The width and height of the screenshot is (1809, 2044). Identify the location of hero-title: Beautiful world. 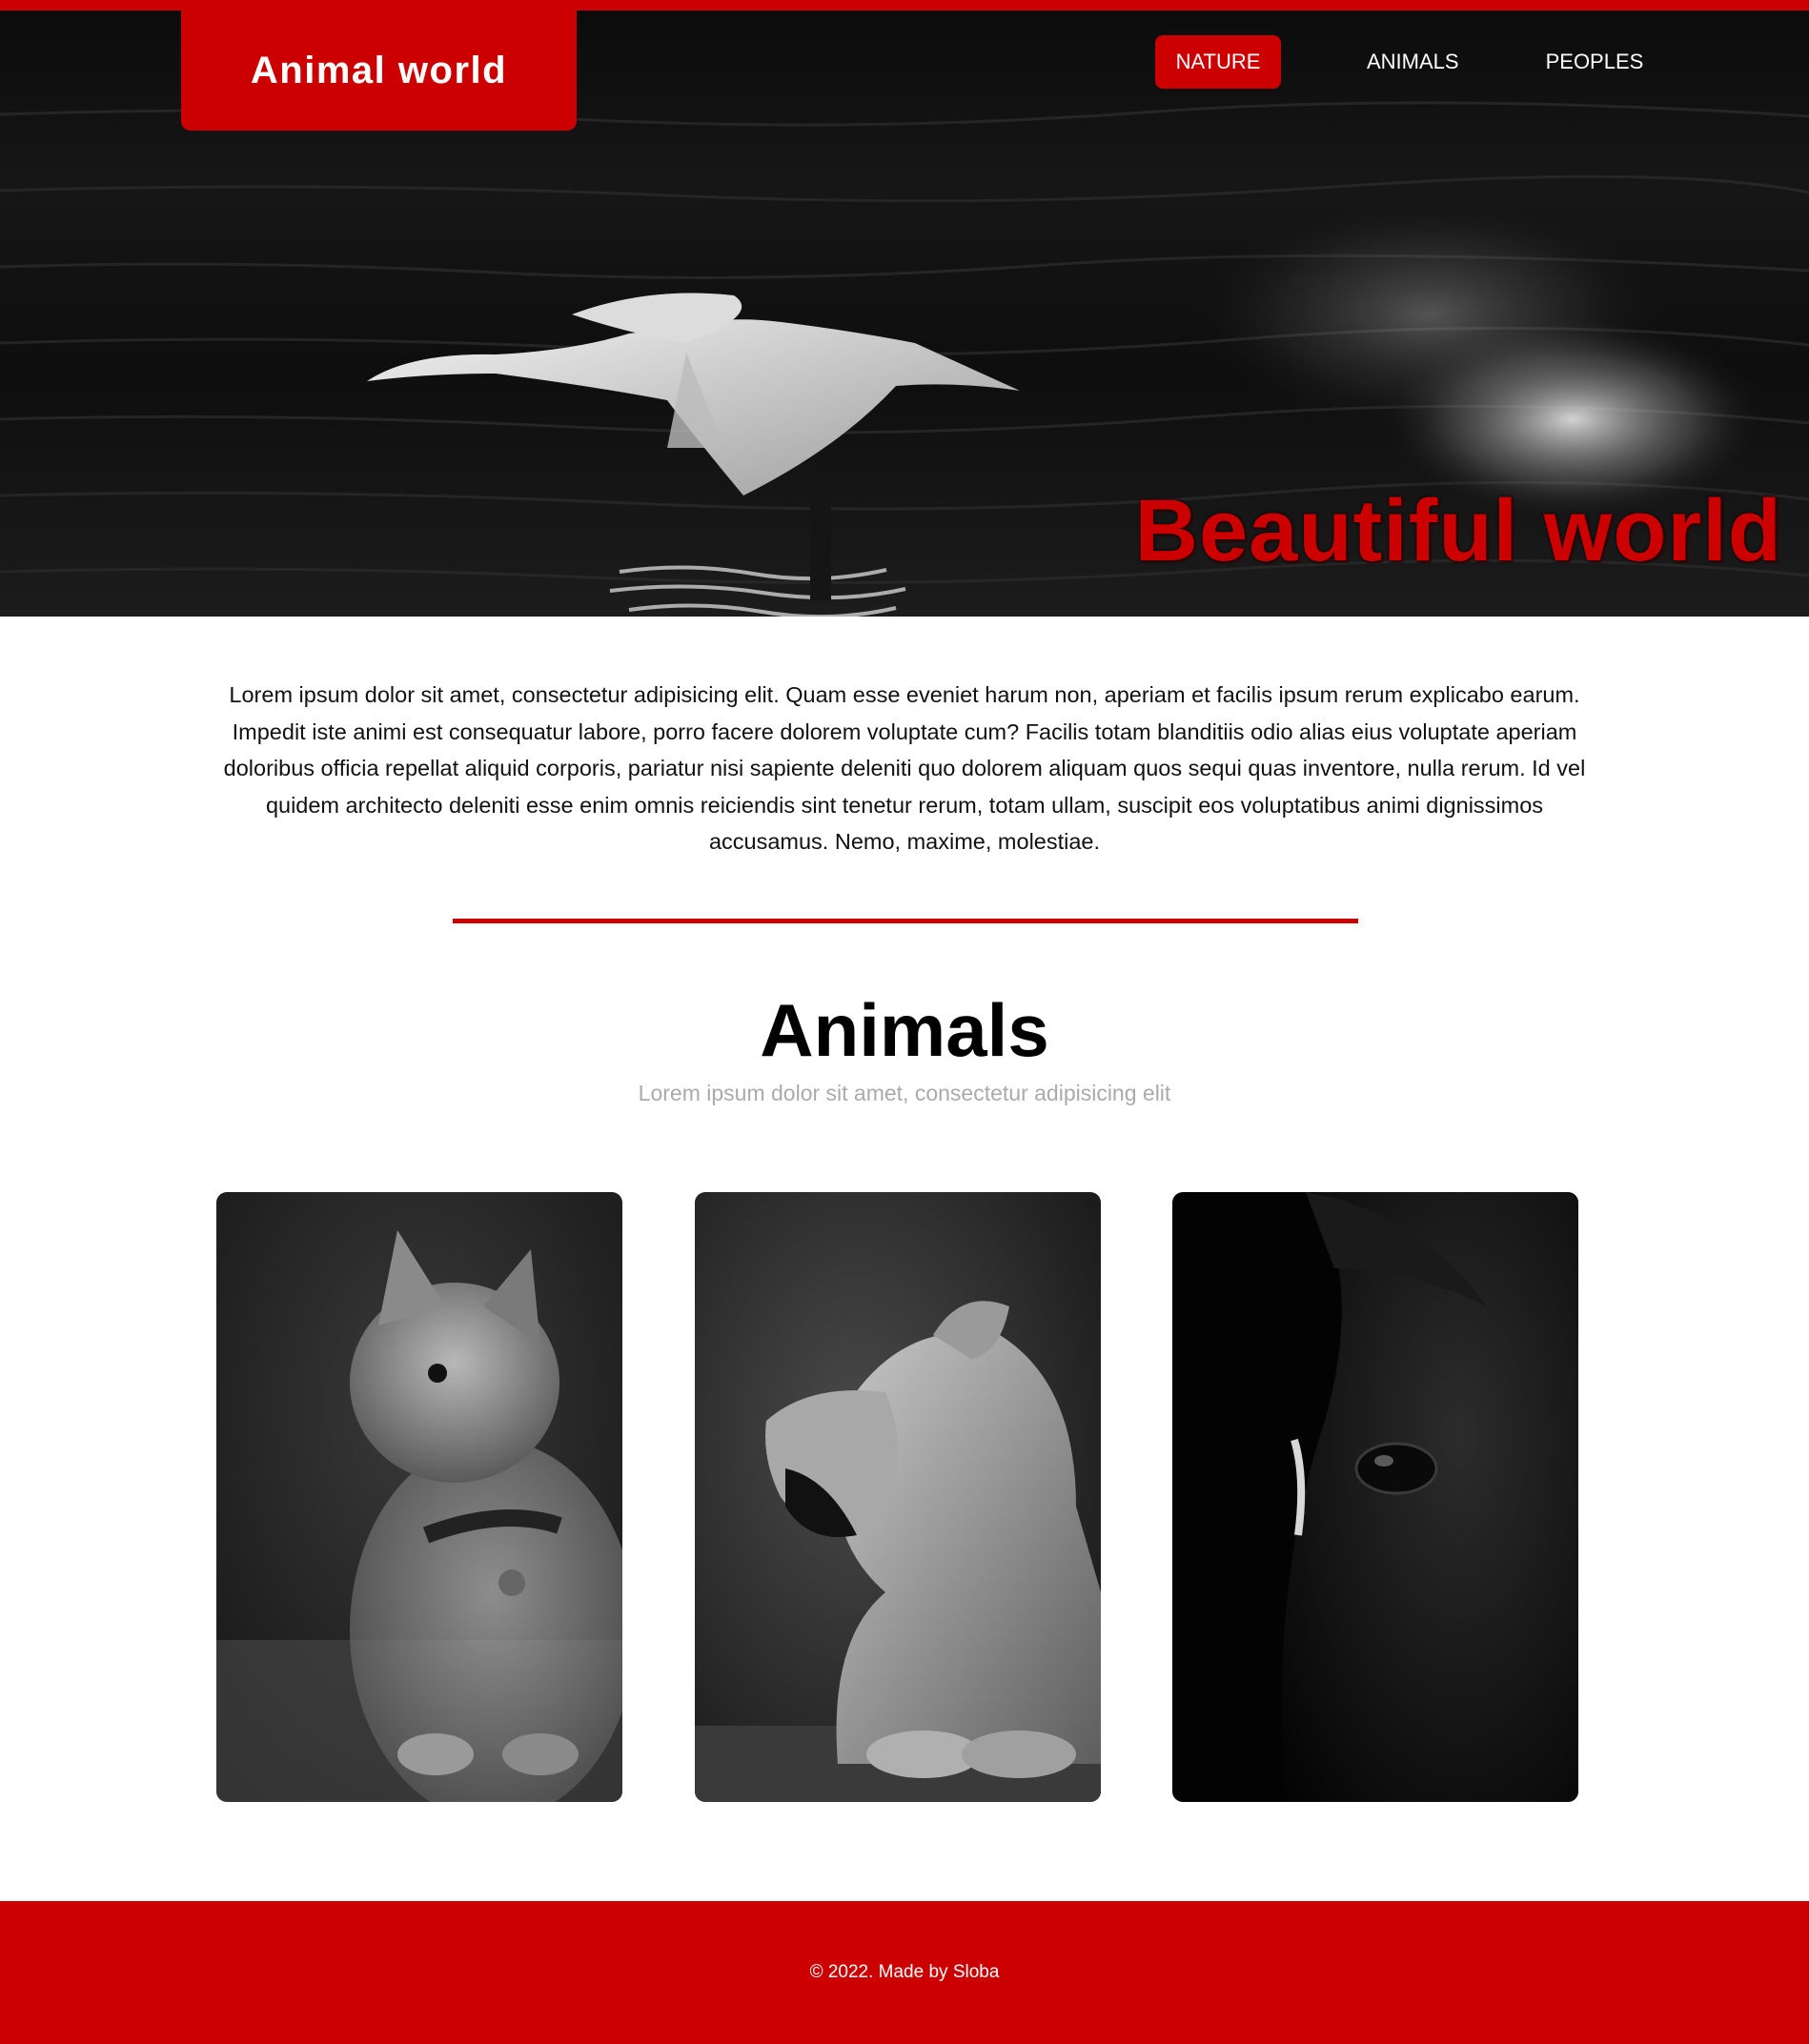
(1458, 530).